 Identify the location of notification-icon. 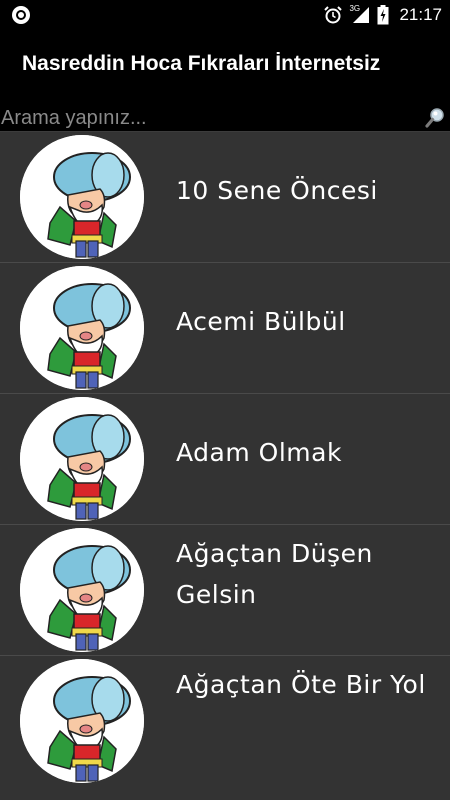
(21, 15).